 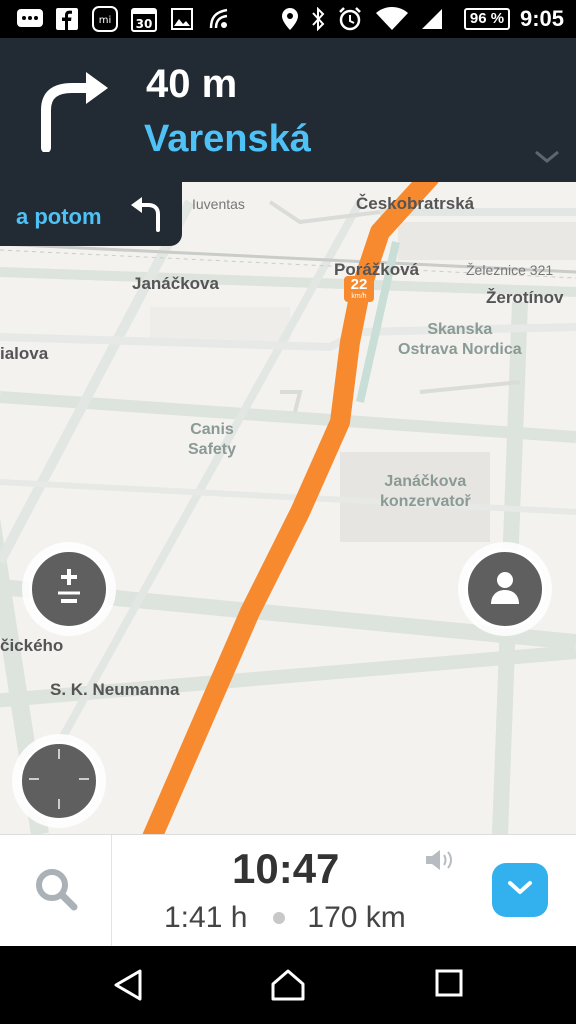 I want to click on signal-icon, so click(x=432, y=19).